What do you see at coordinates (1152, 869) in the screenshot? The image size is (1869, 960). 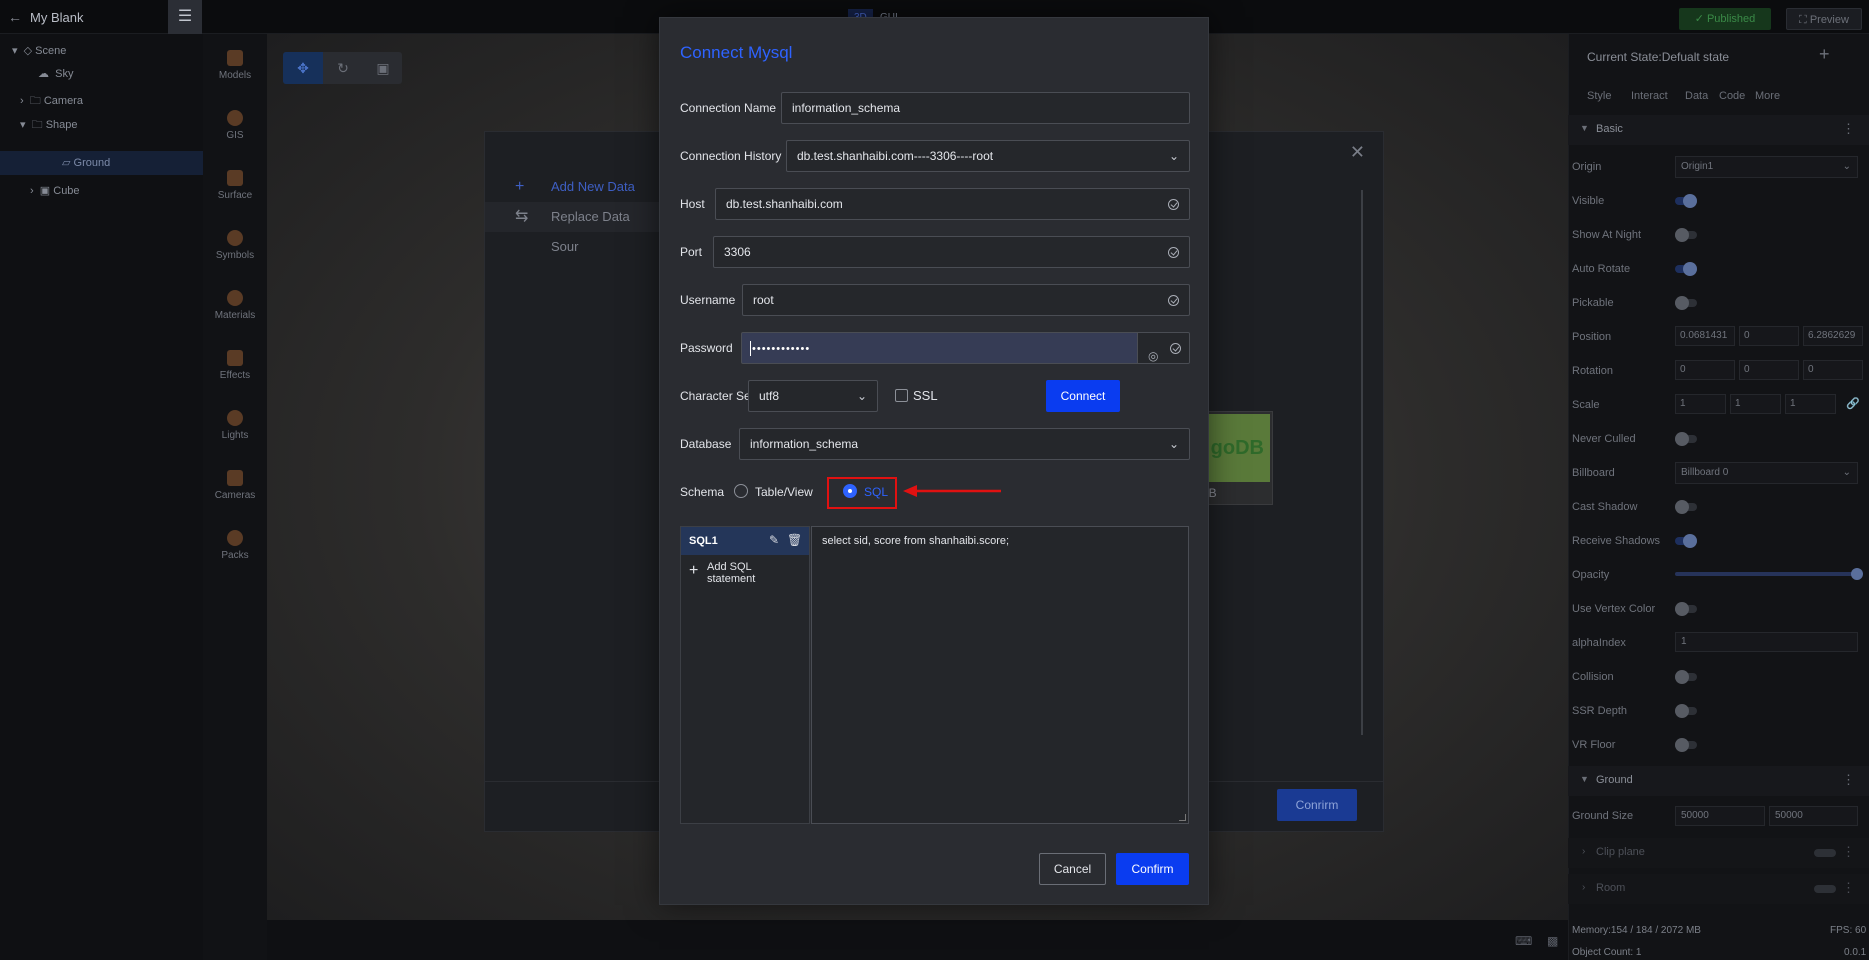 I see `confirm-button: Confirm` at bounding box center [1152, 869].